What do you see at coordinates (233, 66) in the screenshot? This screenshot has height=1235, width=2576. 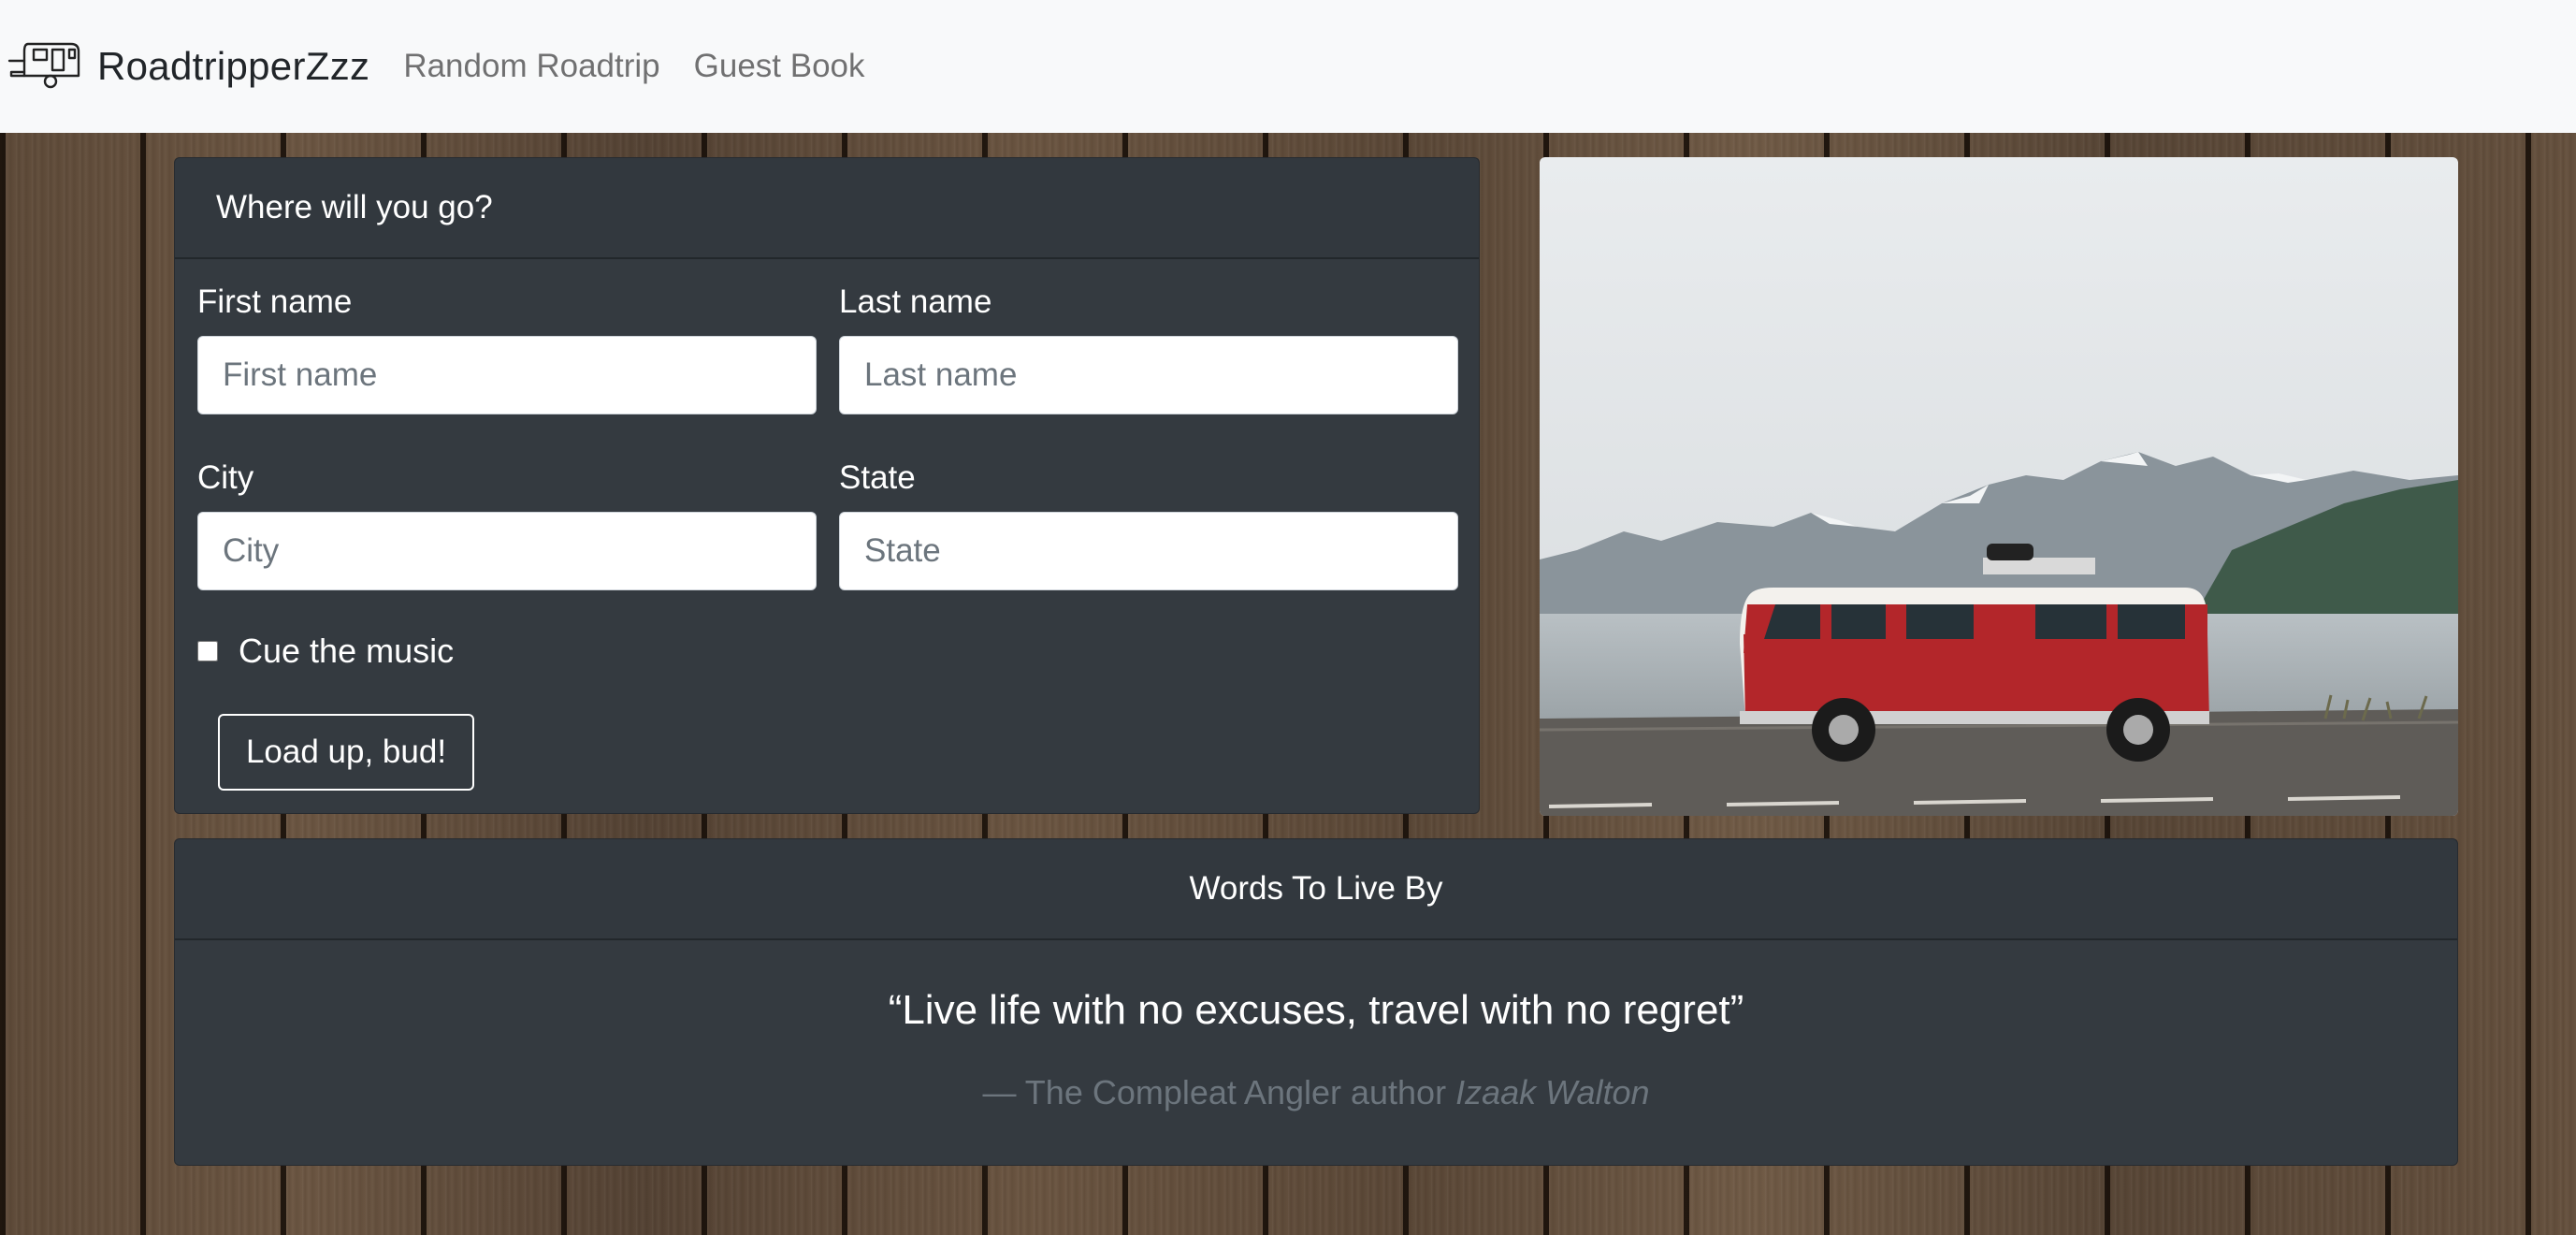 I see `brand-name: RoadtripperZzz` at bounding box center [233, 66].